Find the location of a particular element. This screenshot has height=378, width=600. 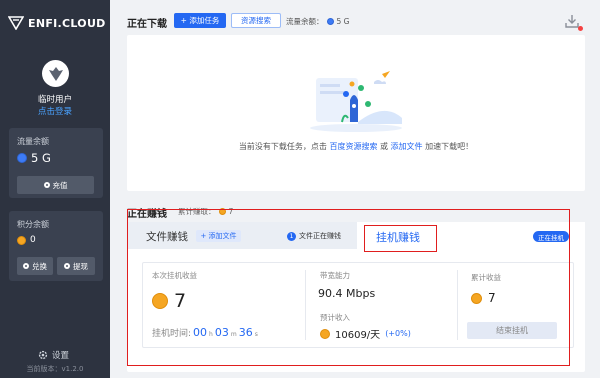

settings-label: 设置 is located at coordinates (61, 356).